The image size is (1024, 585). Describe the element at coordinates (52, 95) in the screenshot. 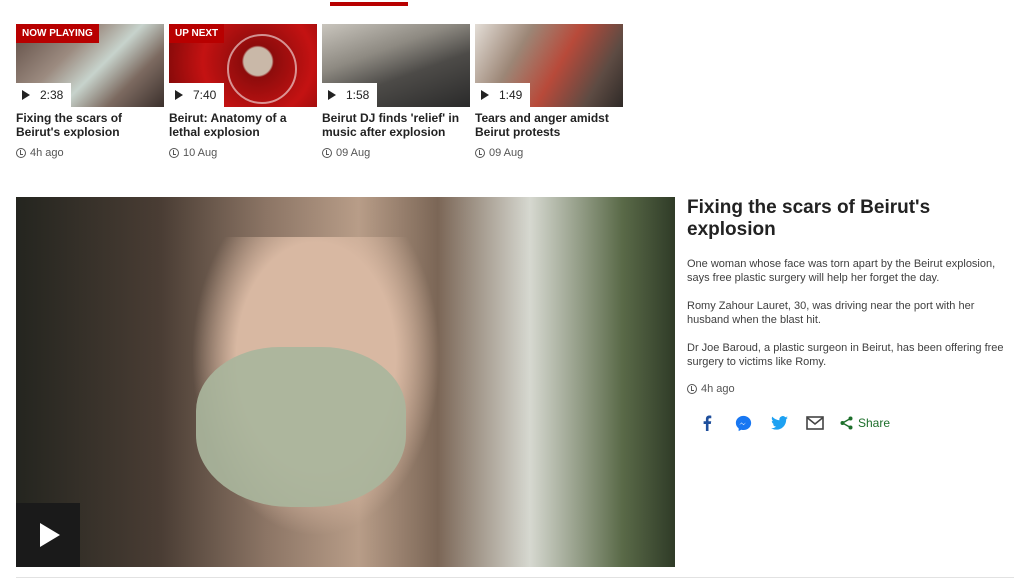

I see `duration-text: 2:38` at that location.